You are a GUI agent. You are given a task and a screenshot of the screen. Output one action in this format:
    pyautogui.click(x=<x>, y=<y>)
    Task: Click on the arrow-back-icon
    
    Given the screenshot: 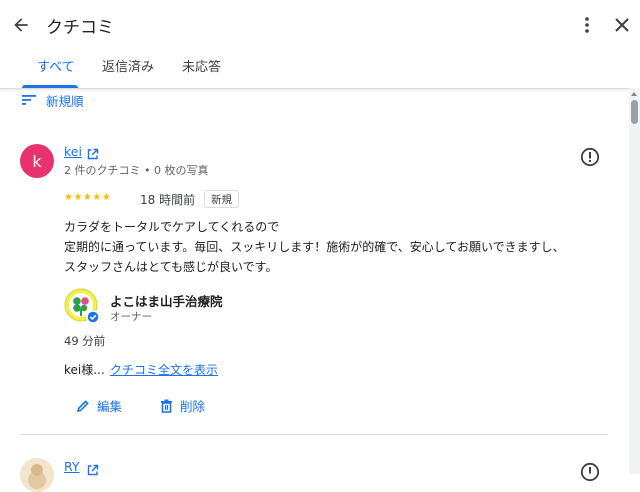 What is the action you would take?
    pyautogui.click(x=21, y=25)
    